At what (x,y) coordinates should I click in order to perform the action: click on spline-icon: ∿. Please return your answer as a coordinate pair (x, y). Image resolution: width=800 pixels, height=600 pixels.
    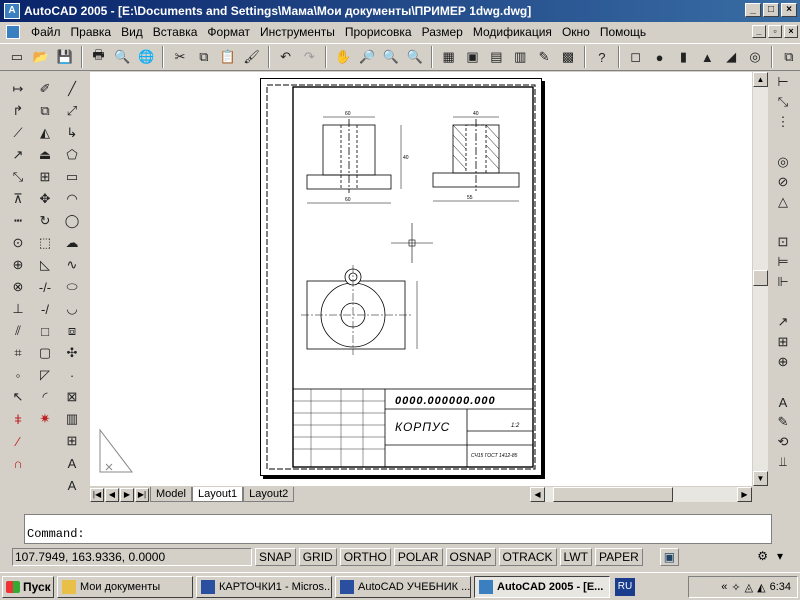
    Looking at the image, I should click on (72, 265).